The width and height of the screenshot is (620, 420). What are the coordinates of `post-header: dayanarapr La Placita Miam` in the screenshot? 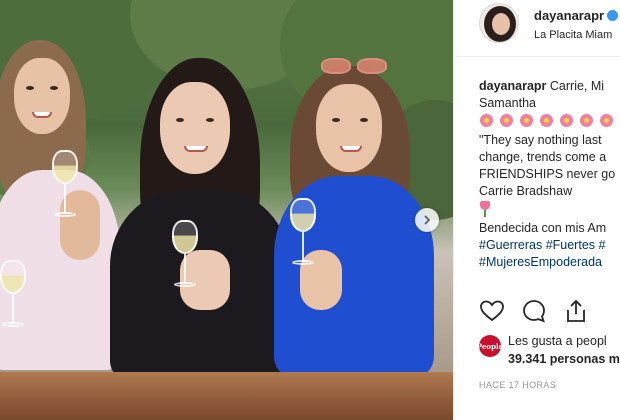 It's located at (537, 28).